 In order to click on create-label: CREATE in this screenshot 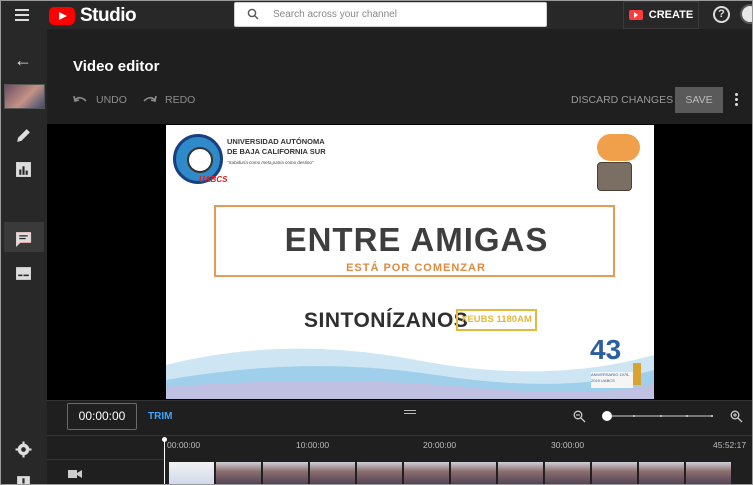, I will do `click(671, 15)`.